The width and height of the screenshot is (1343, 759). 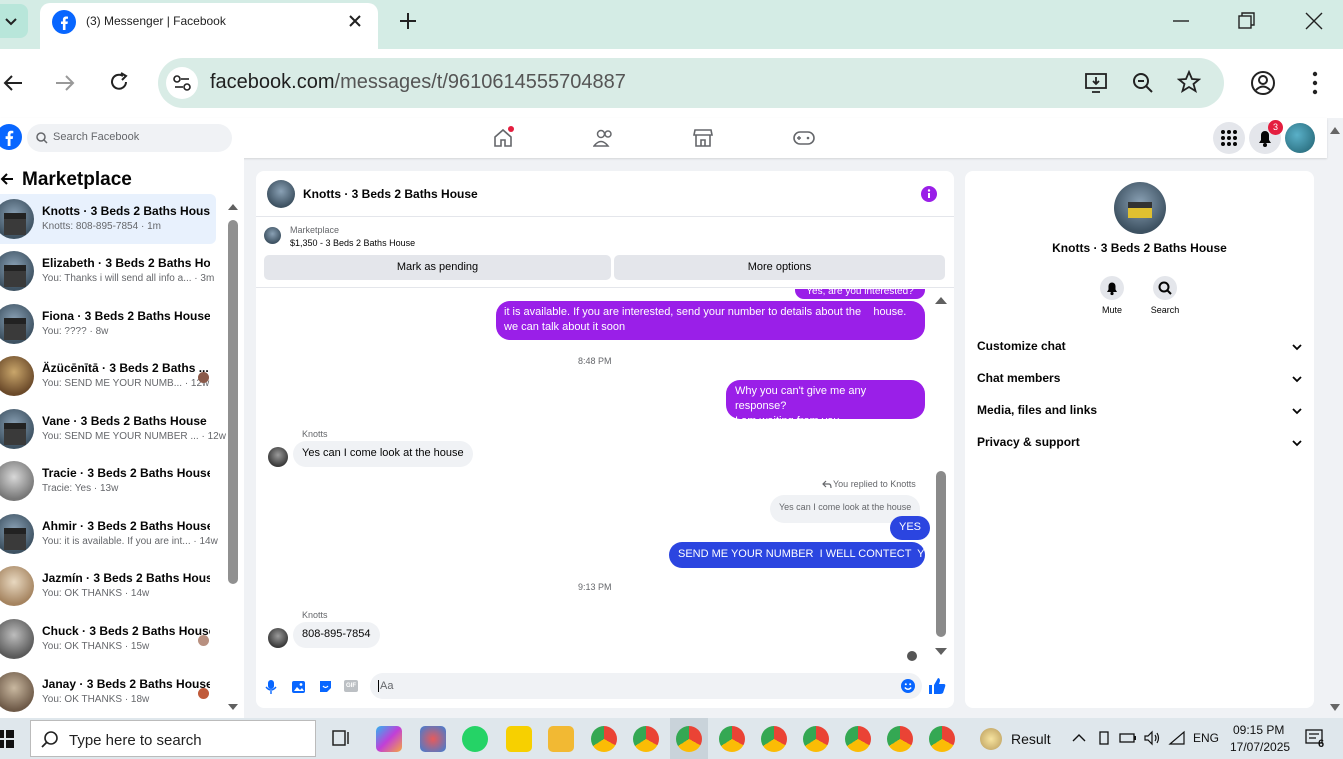 What do you see at coordinates (119, 82) in the screenshot?
I see `reload-icon` at bounding box center [119, 82].